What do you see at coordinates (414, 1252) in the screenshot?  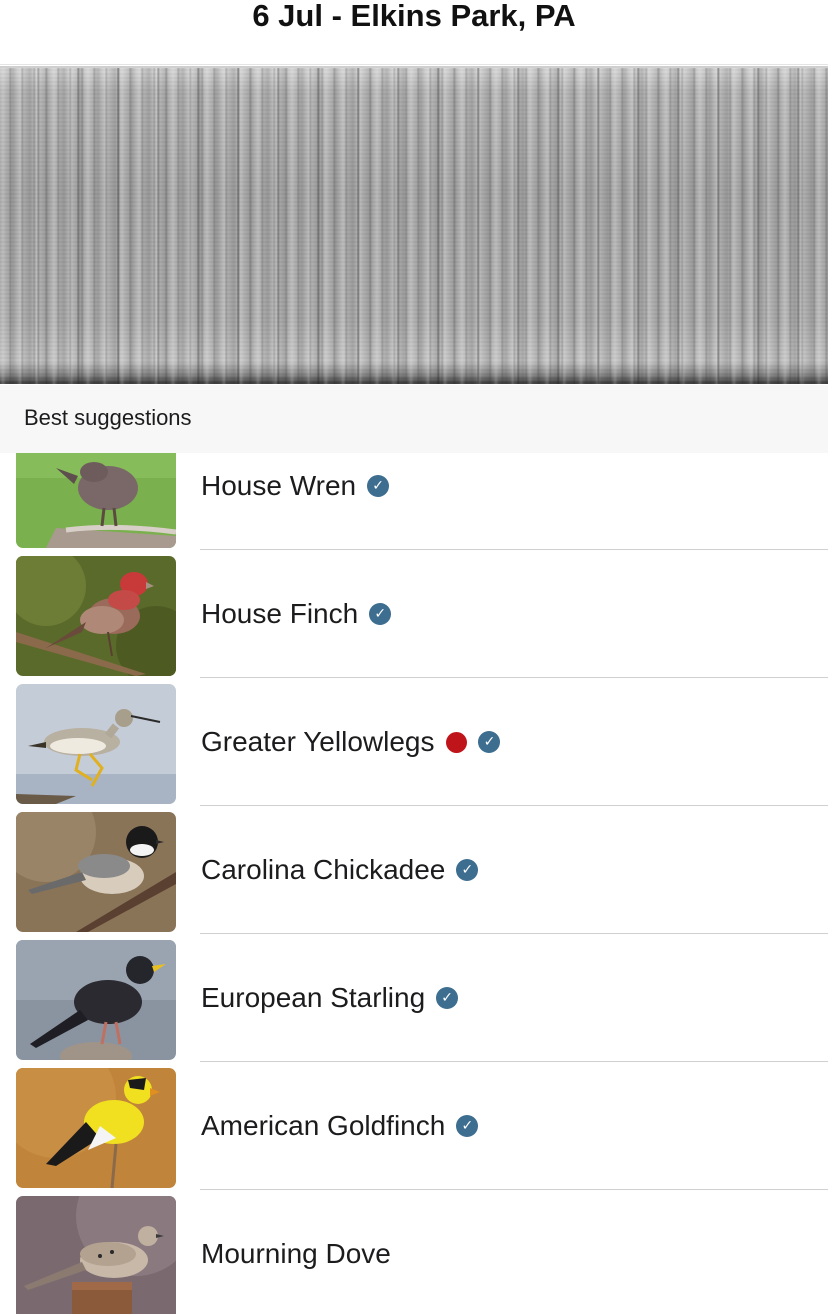 I see `list-item: Mourning Dove` at bounding box center [414, 1252].